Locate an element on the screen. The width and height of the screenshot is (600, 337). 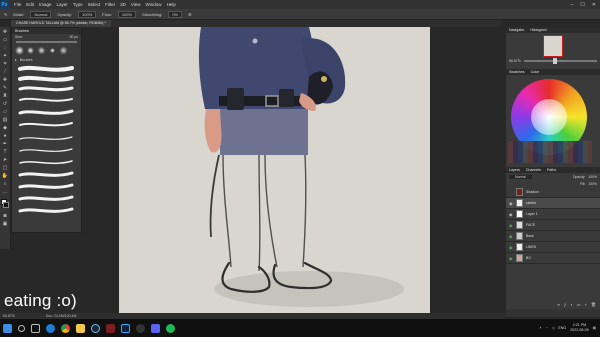
layer-opacity-field: 100% is located at coordinates (592, 177).